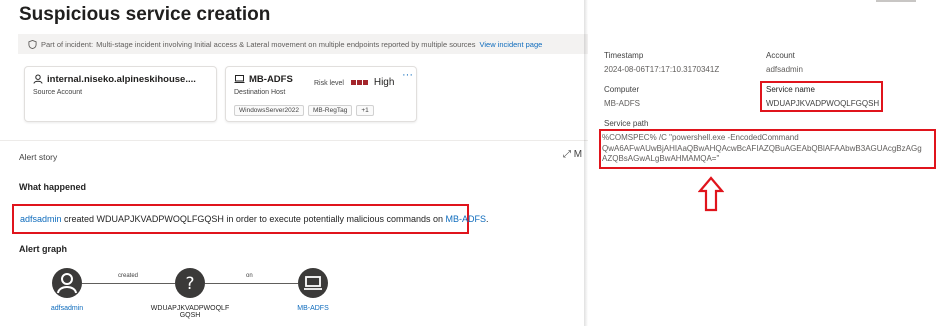 This screenshot has height=326, width=936. I want to click on timestamp-value: 2024-08-06T17:17:10.3170341Z, so click(662, 69).